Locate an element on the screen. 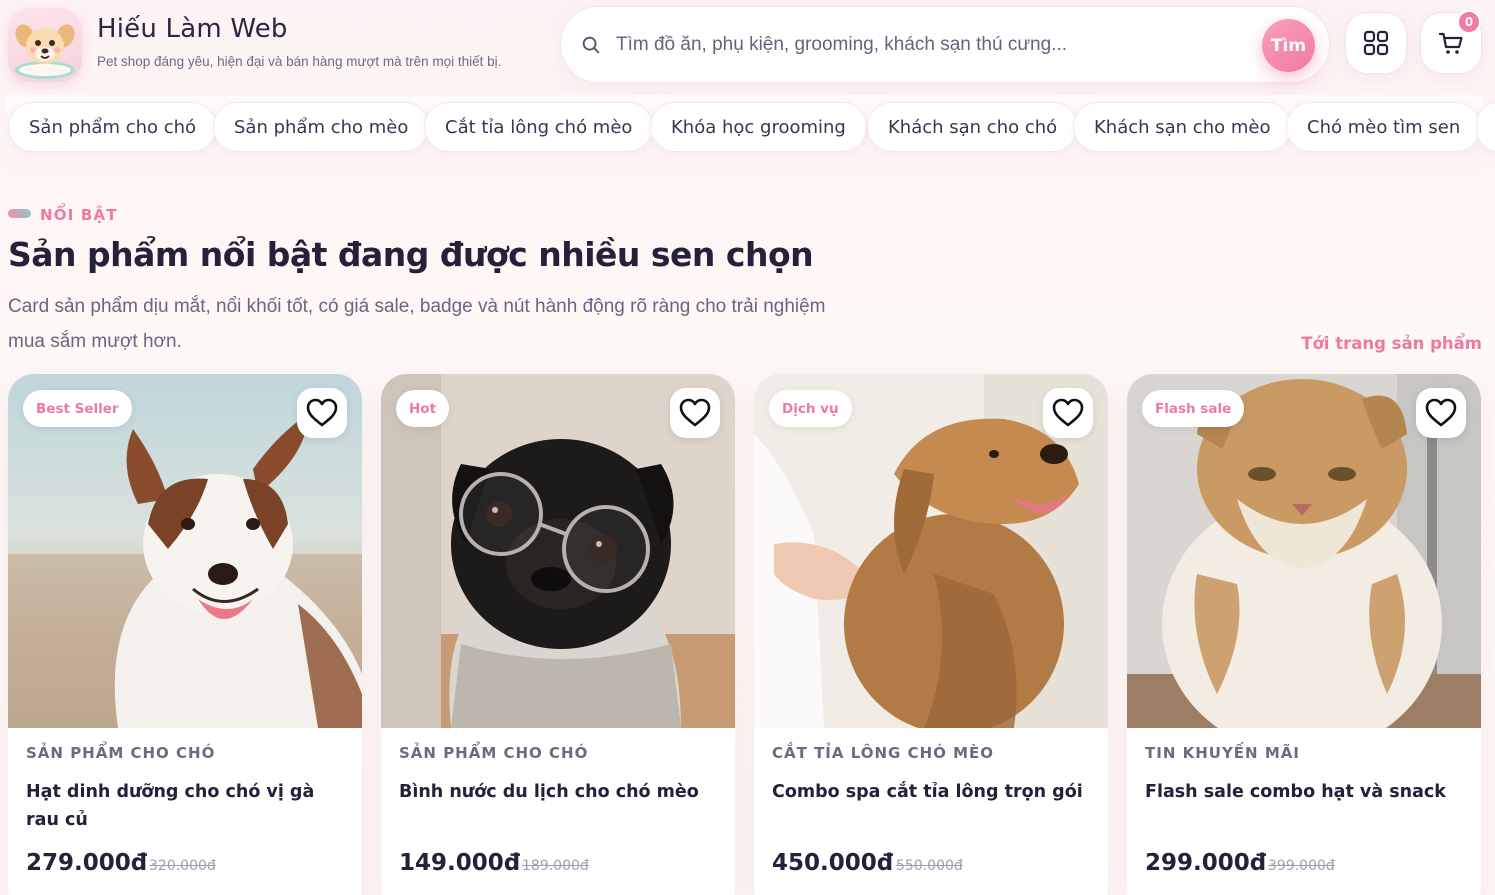  product-badge: Best Seller is located at coordinates (77, 408).